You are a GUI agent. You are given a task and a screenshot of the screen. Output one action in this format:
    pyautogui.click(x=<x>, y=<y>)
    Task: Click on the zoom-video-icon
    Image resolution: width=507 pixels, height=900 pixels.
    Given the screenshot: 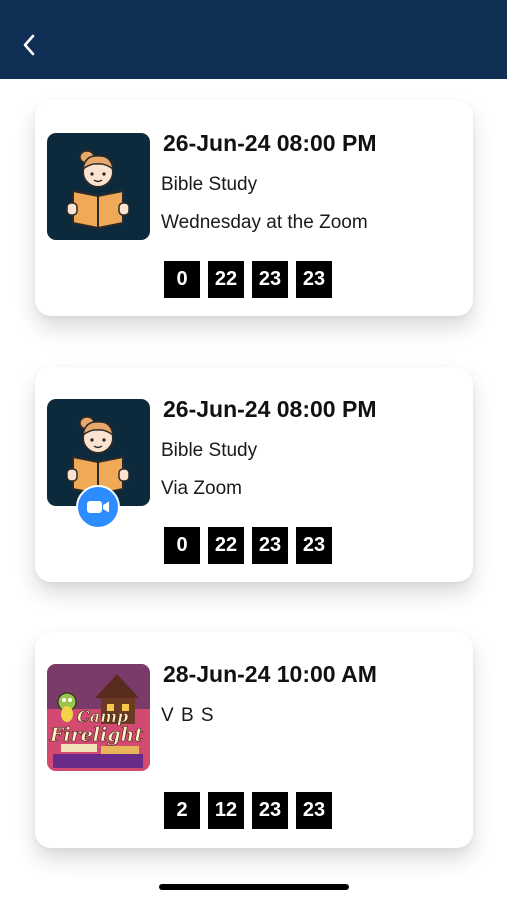 What is the action you would take?
    pyautogui.click(x=98, y=507)
    